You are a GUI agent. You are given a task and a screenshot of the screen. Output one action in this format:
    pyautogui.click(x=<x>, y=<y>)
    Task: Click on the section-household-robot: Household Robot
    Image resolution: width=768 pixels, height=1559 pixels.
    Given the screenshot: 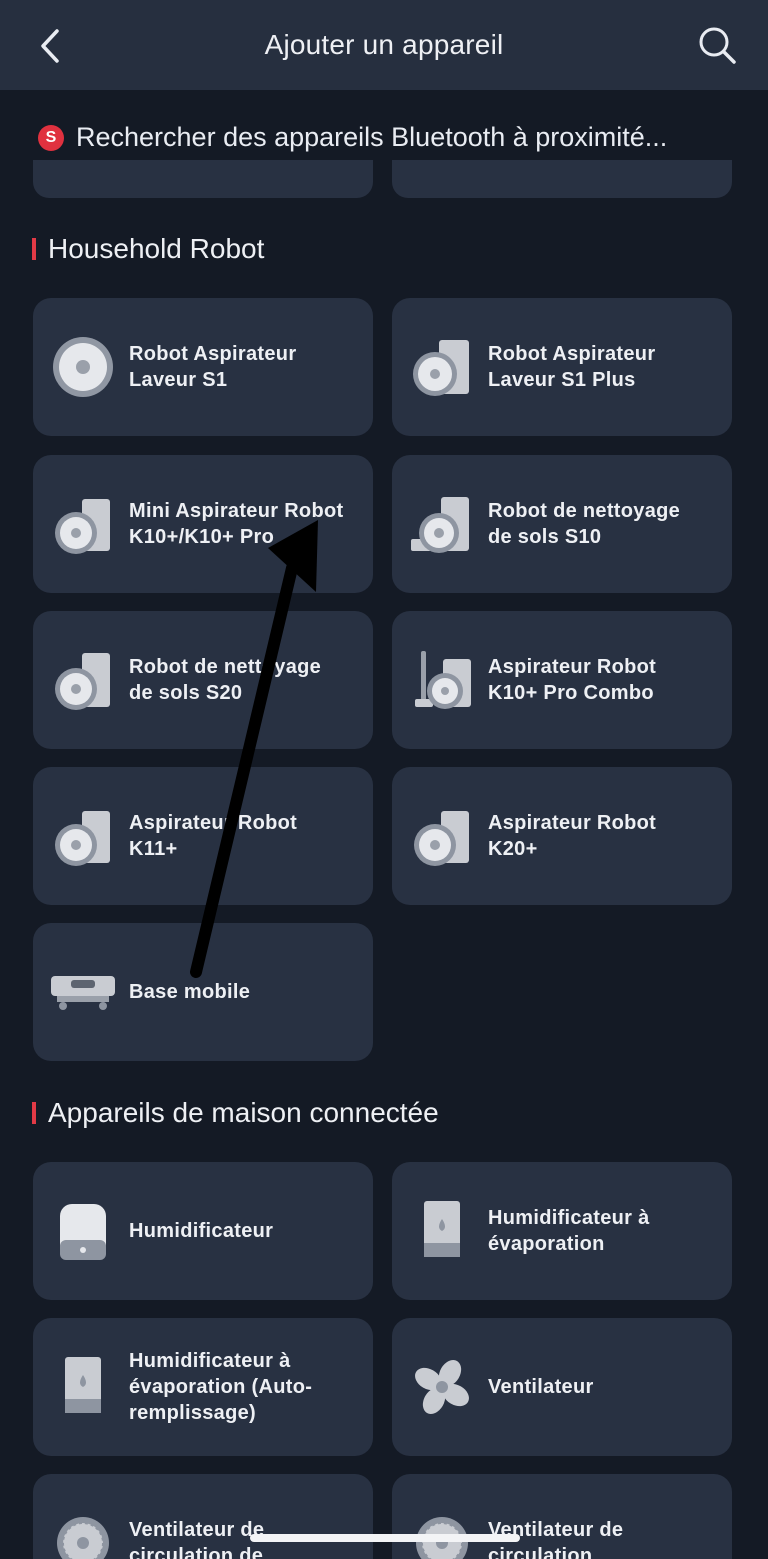 What is the action you would take?
    pyautogui.click(x=148, y=249)
    